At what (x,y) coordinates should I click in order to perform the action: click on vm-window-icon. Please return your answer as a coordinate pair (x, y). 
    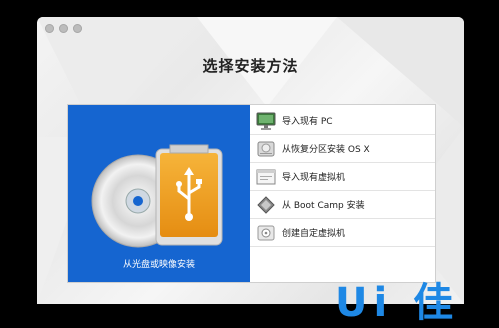
    Looking at the image, I should click on (266, 177).